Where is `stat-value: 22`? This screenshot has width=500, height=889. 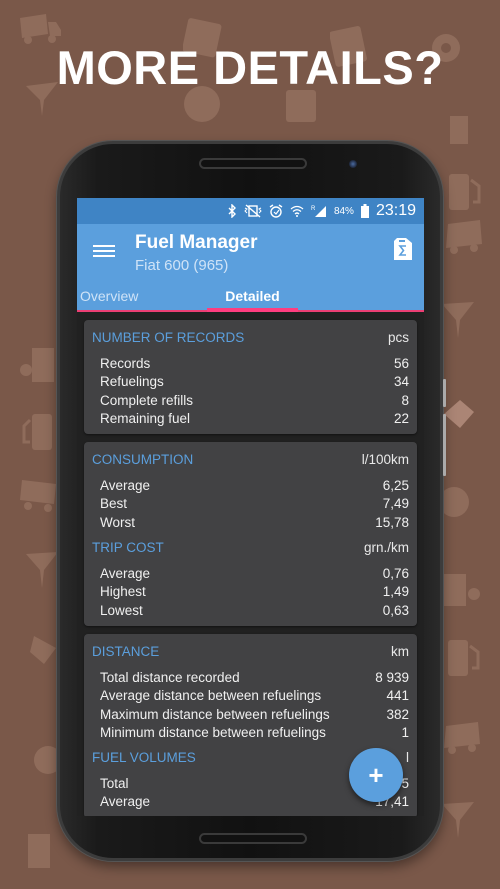
stat-value: 22 is located at coordinates (401, 418).